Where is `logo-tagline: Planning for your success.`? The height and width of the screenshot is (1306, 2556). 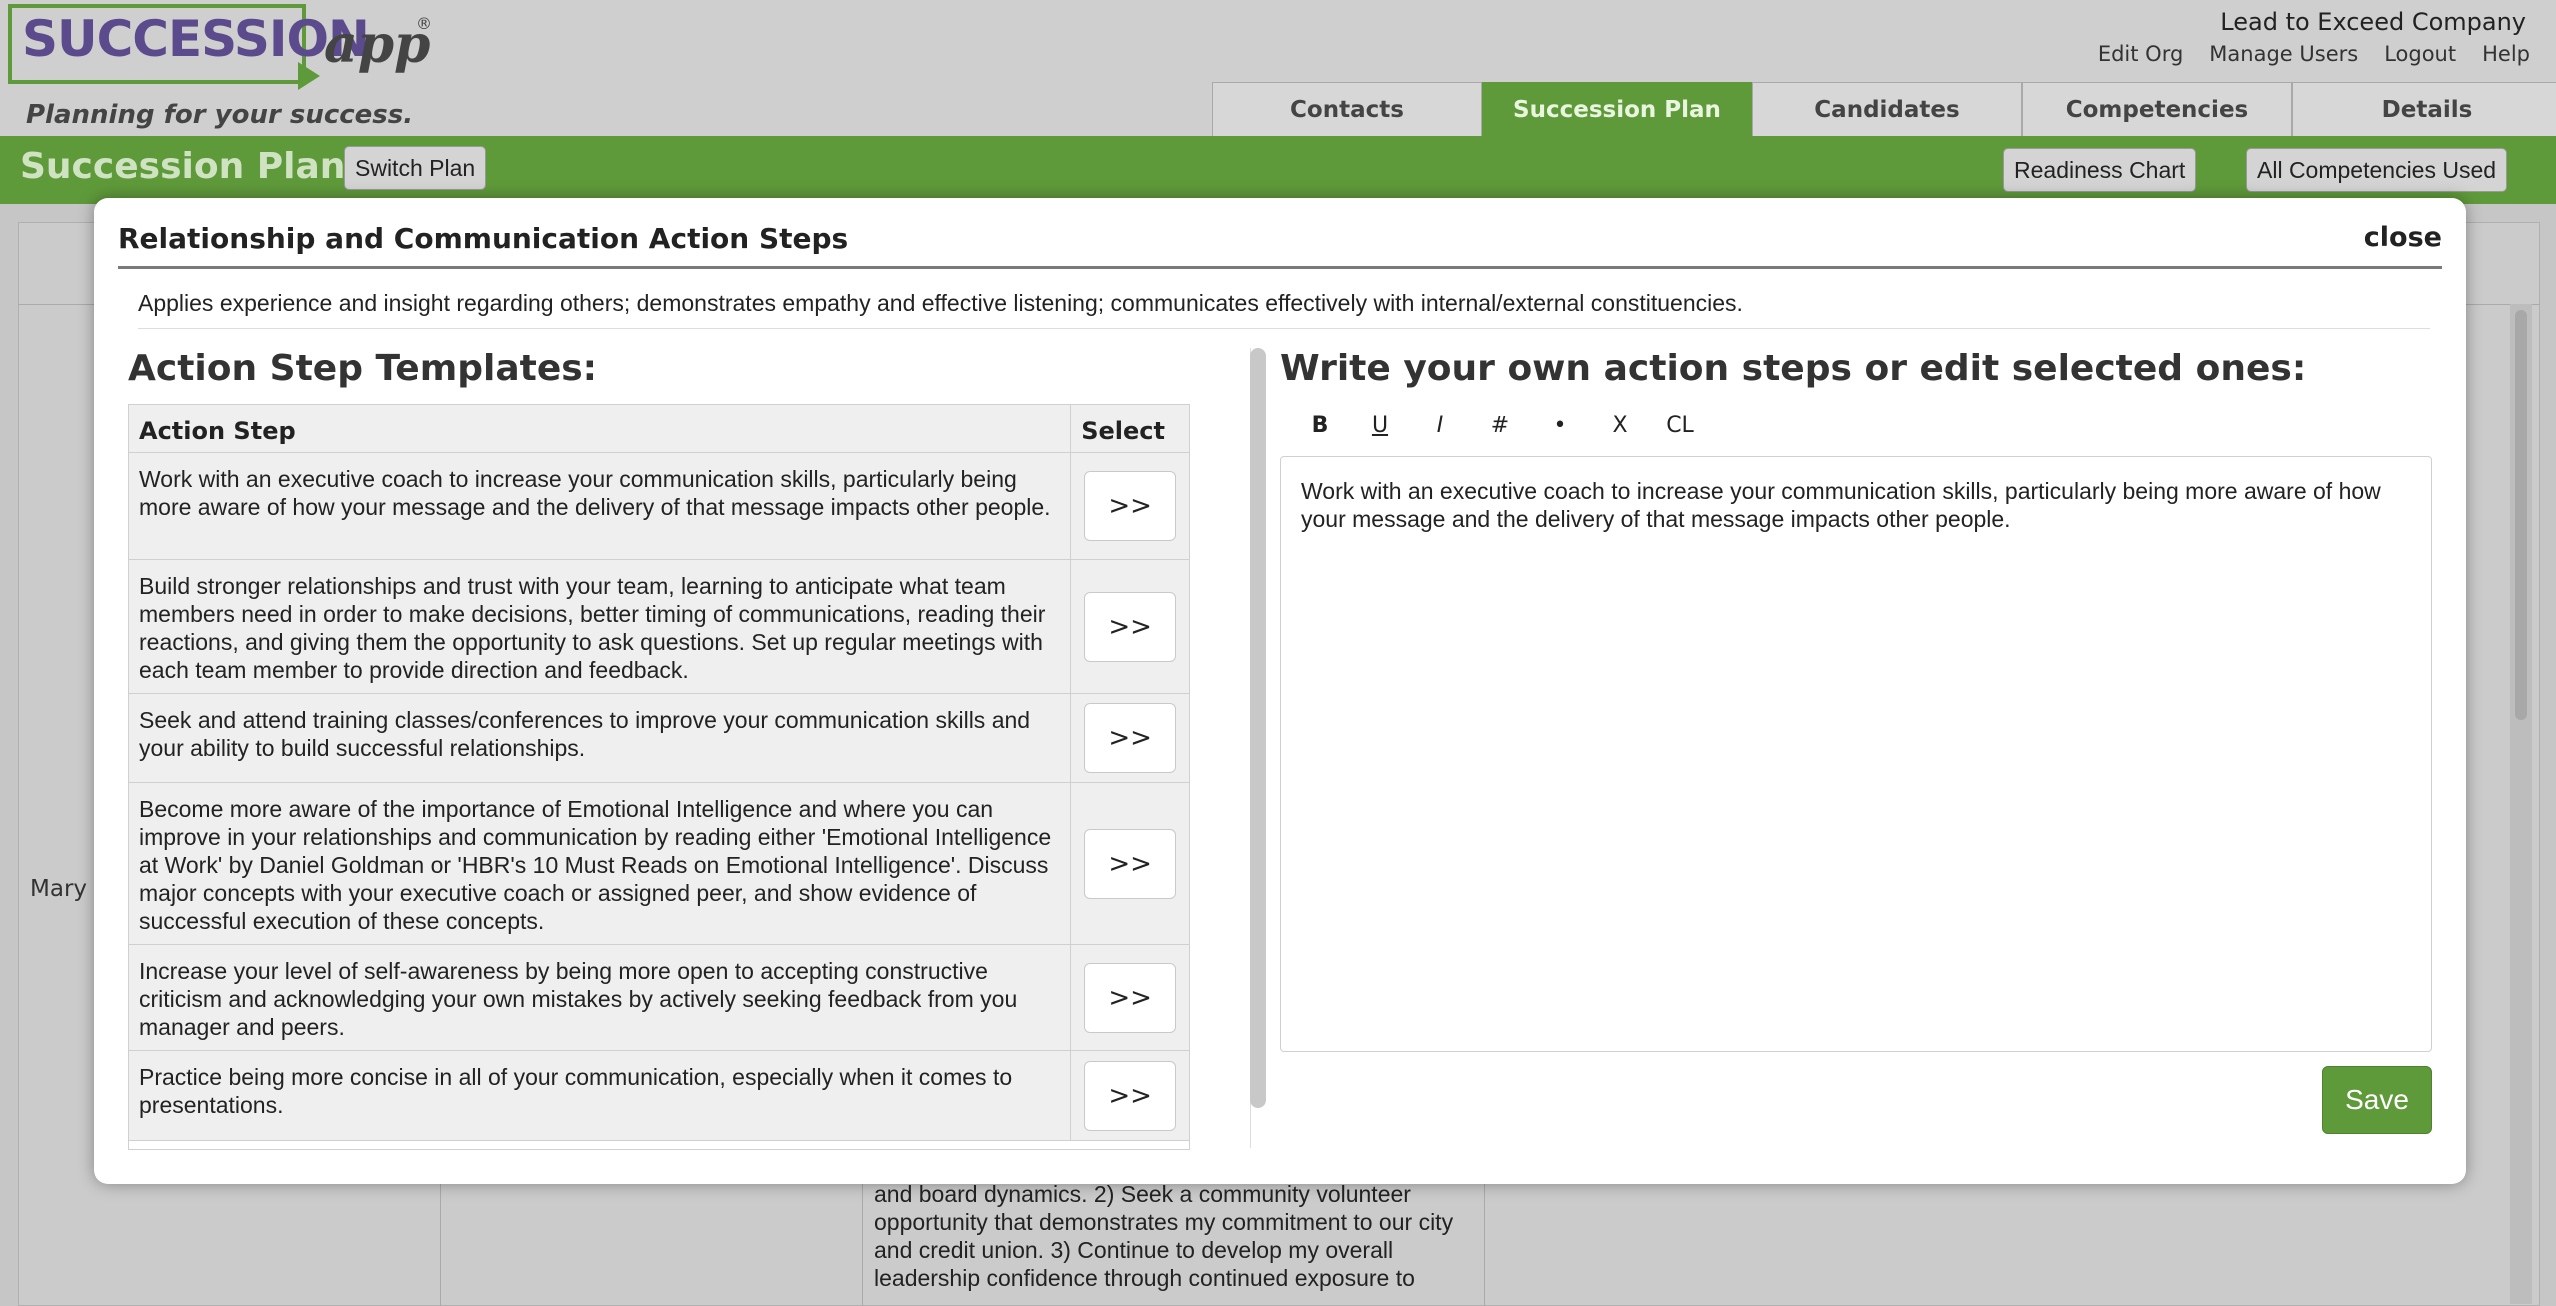 logo-tagline: Planning for your success. is located at coordinates (220, 115).